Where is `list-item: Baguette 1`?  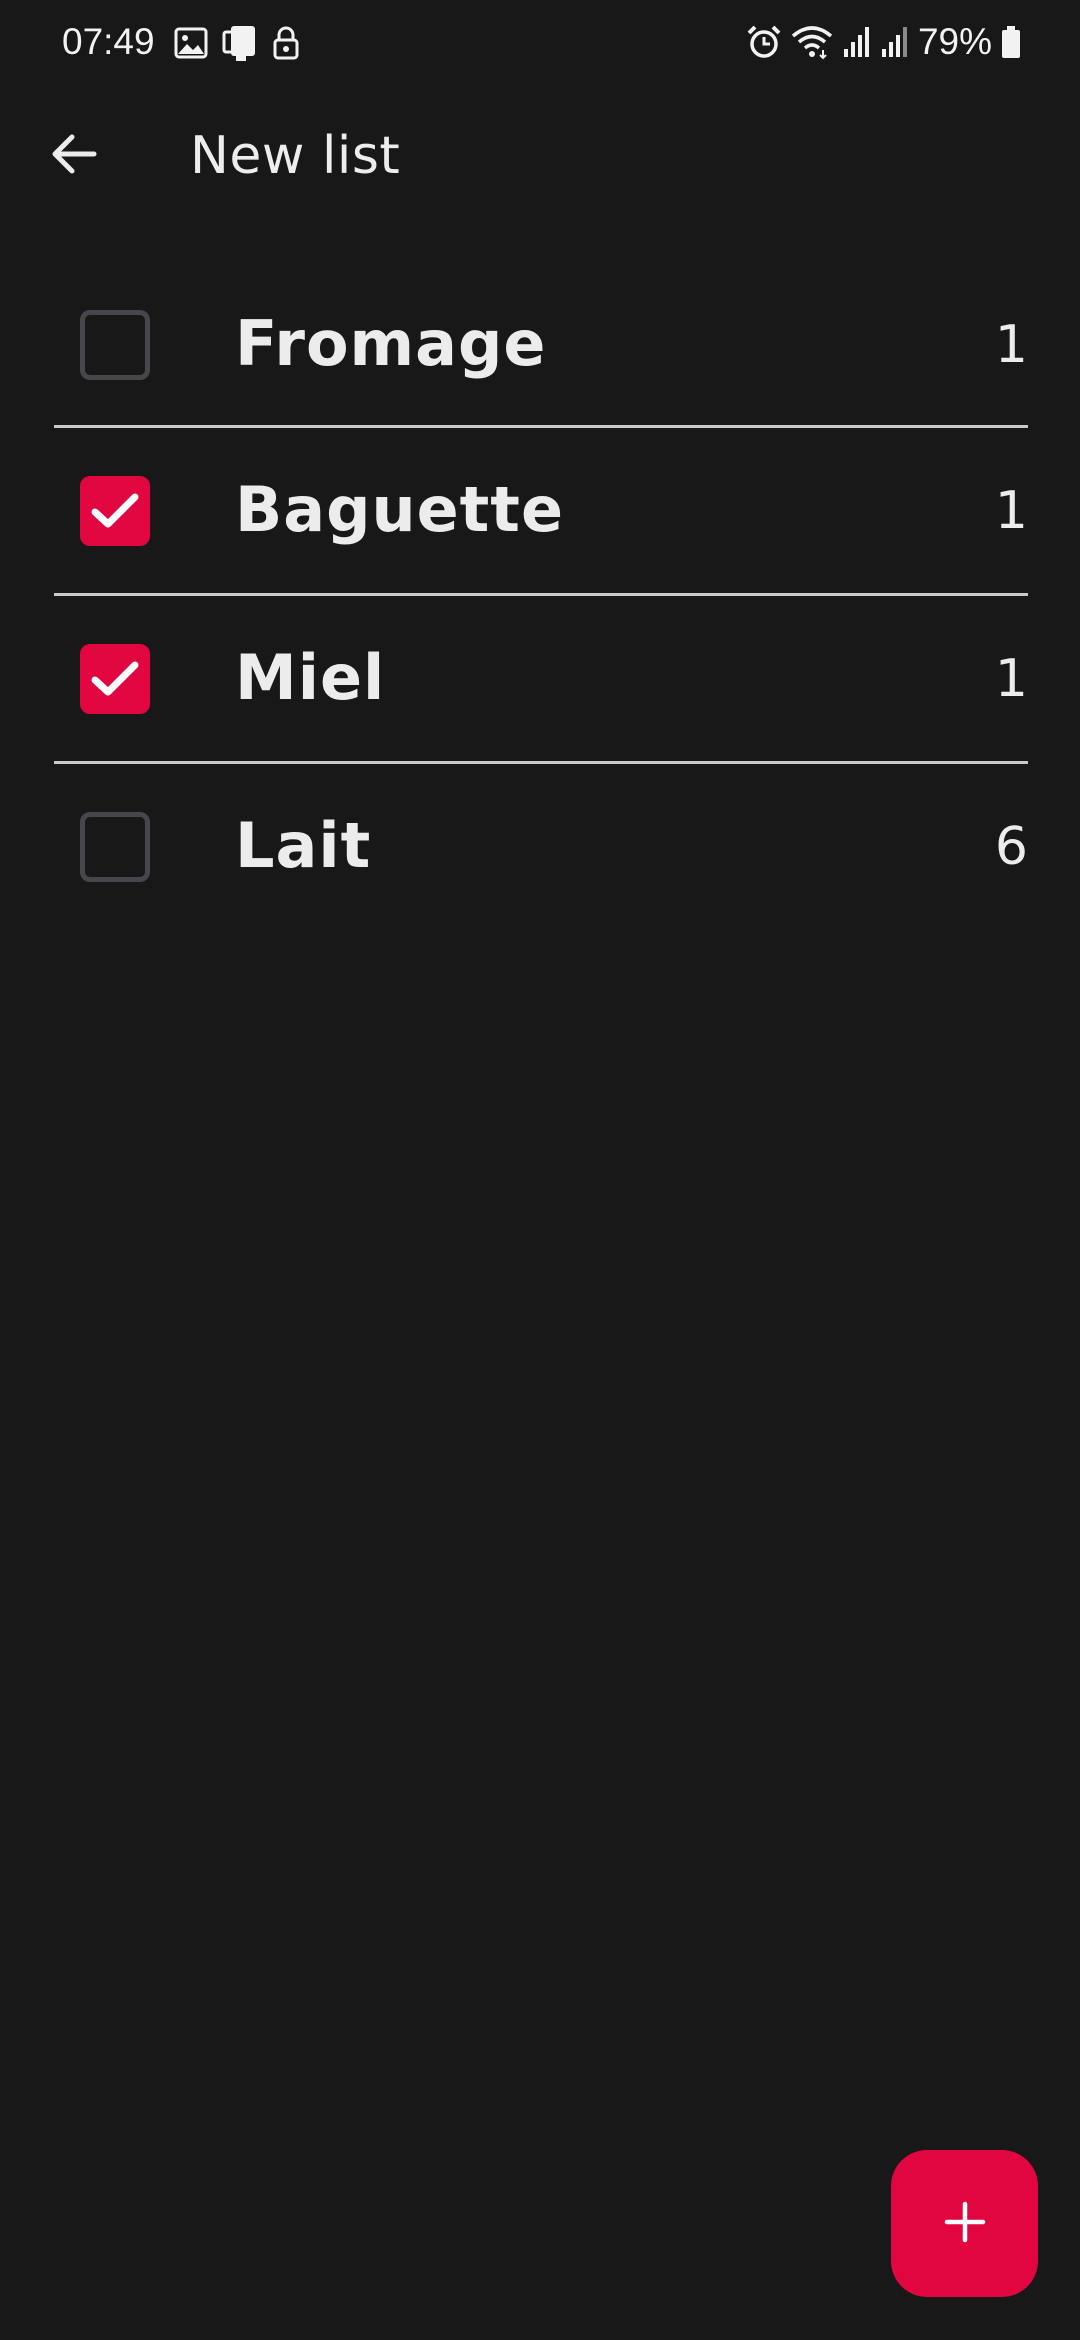 list-item: Baguette 1 is located at coordinates (541, 512).